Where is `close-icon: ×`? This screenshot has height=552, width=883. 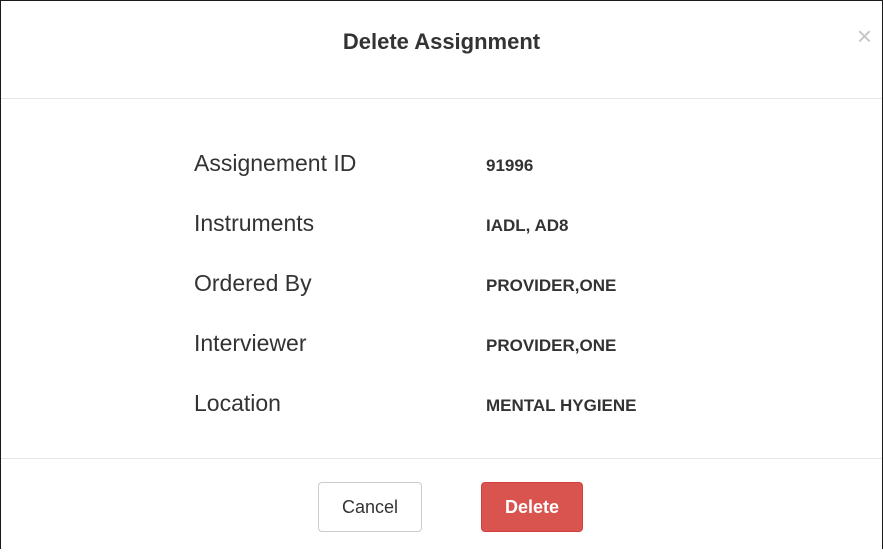 close-icon: × is located at coordinates (864, 36).